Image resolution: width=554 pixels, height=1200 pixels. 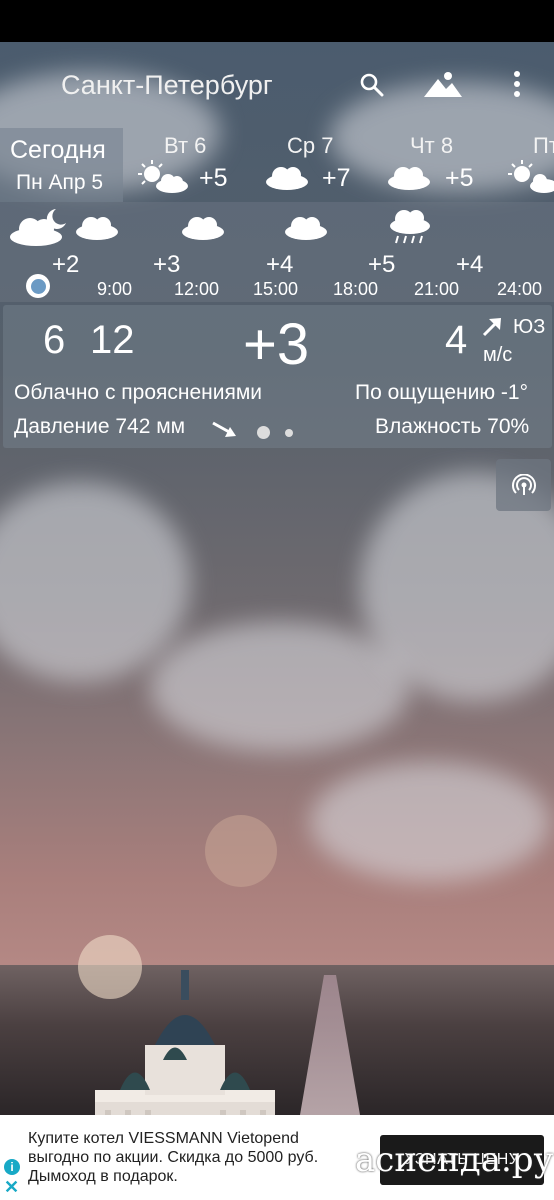 What do you see at coordinates (442, 392) in the screenshot?
I see `feels-like: По ощущению -1°` at bounding box center [442, 392].